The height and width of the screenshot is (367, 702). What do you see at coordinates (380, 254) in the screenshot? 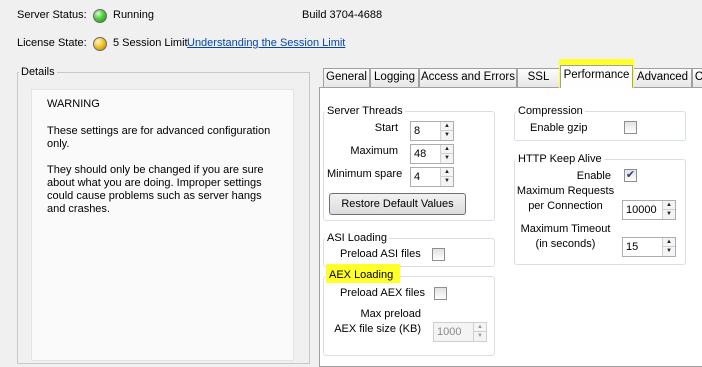
I see `preload-asi-label: Preload ASI files` at bounding box center [380, 254].